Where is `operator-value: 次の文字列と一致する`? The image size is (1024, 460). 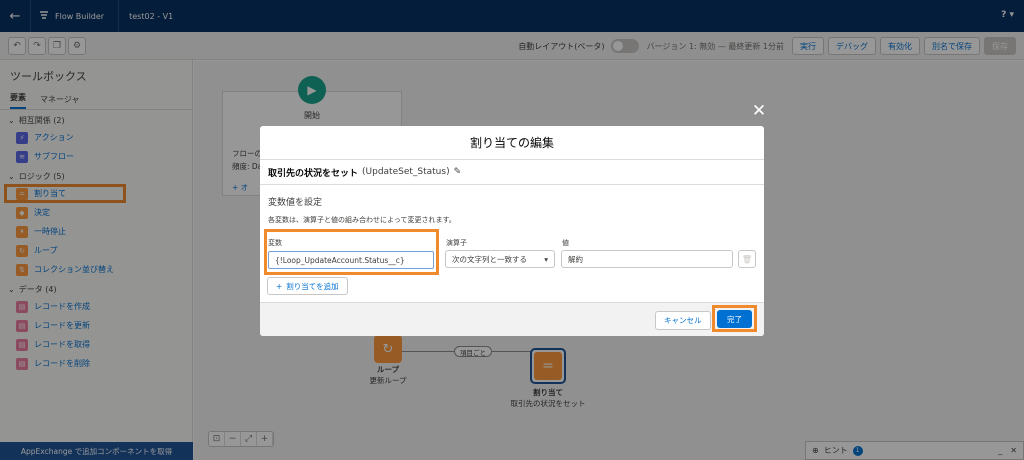
operator-value: 次の文字列と一致する is located at coordinates (489, 259).